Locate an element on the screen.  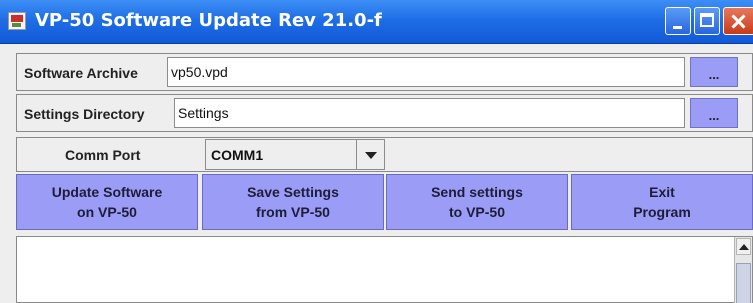
output-scrollbar is located at coordinates (743, 270).